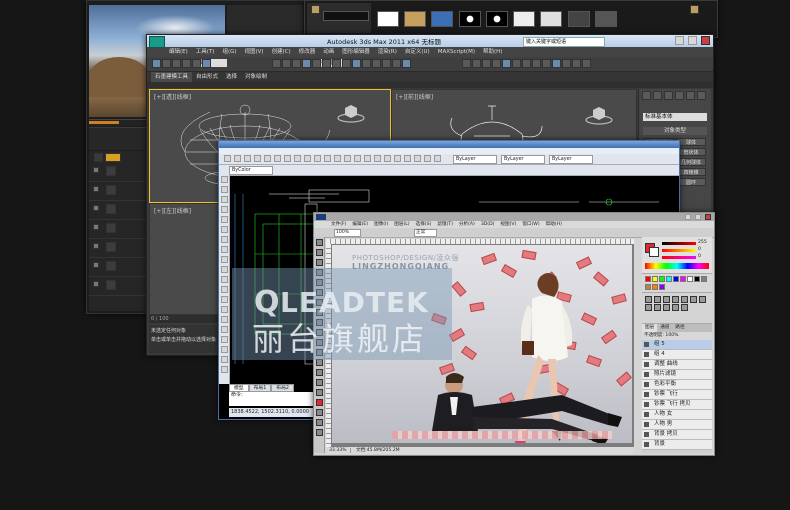  What do you see at coordinates (679, 328) in the screenshot?
I see `tab-paths: 路径` at bounding box center [679, 328].